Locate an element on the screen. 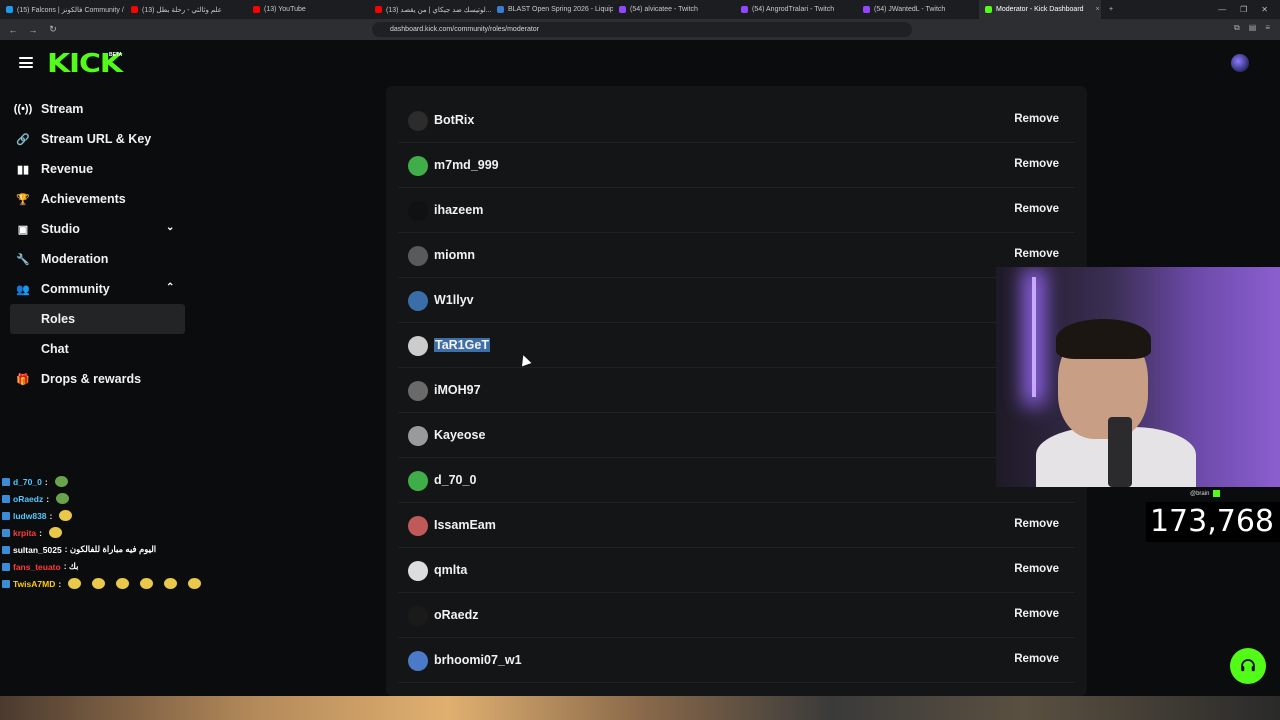  tab-title: (13) علم وثالثي - رحلة بطل is located at coordinates (182, 10).